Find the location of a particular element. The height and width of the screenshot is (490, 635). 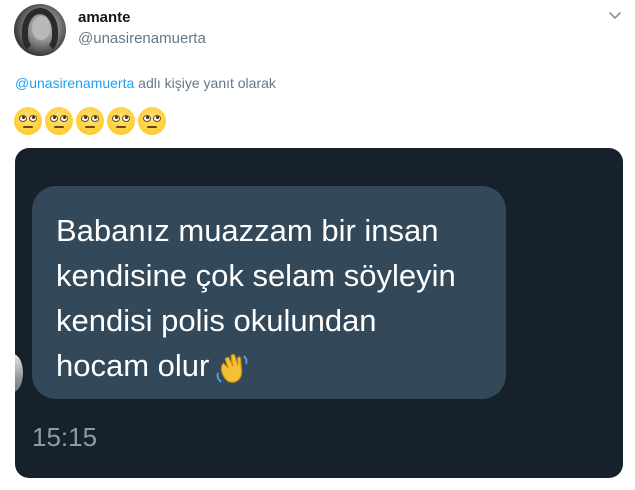

message-line: kendisi polis okulundan is located at coordinates (216, 320).